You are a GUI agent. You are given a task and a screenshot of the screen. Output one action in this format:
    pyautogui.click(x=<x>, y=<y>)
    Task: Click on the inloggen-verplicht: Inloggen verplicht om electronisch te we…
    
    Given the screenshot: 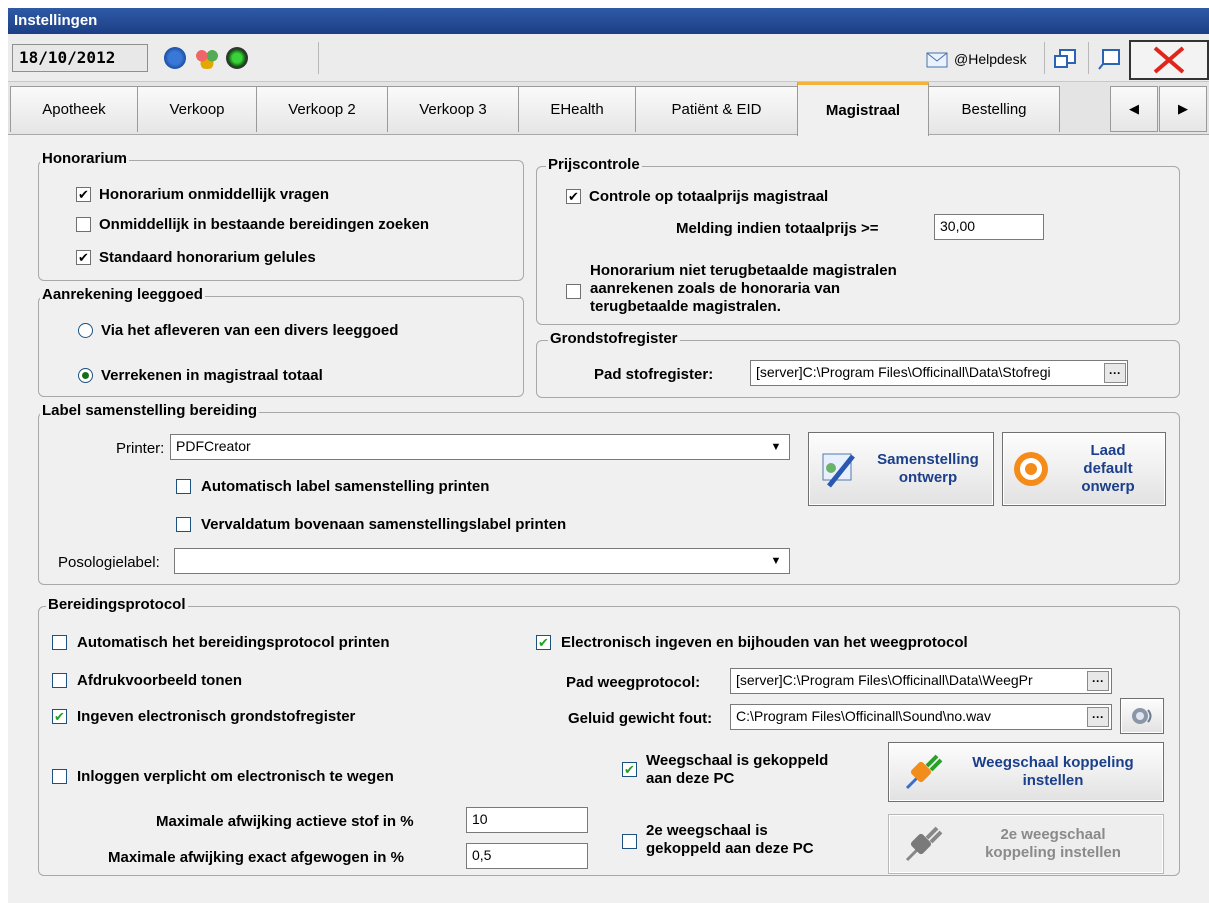 What is the action you would take?
    pyautogui.click(x=223, y=776)
    